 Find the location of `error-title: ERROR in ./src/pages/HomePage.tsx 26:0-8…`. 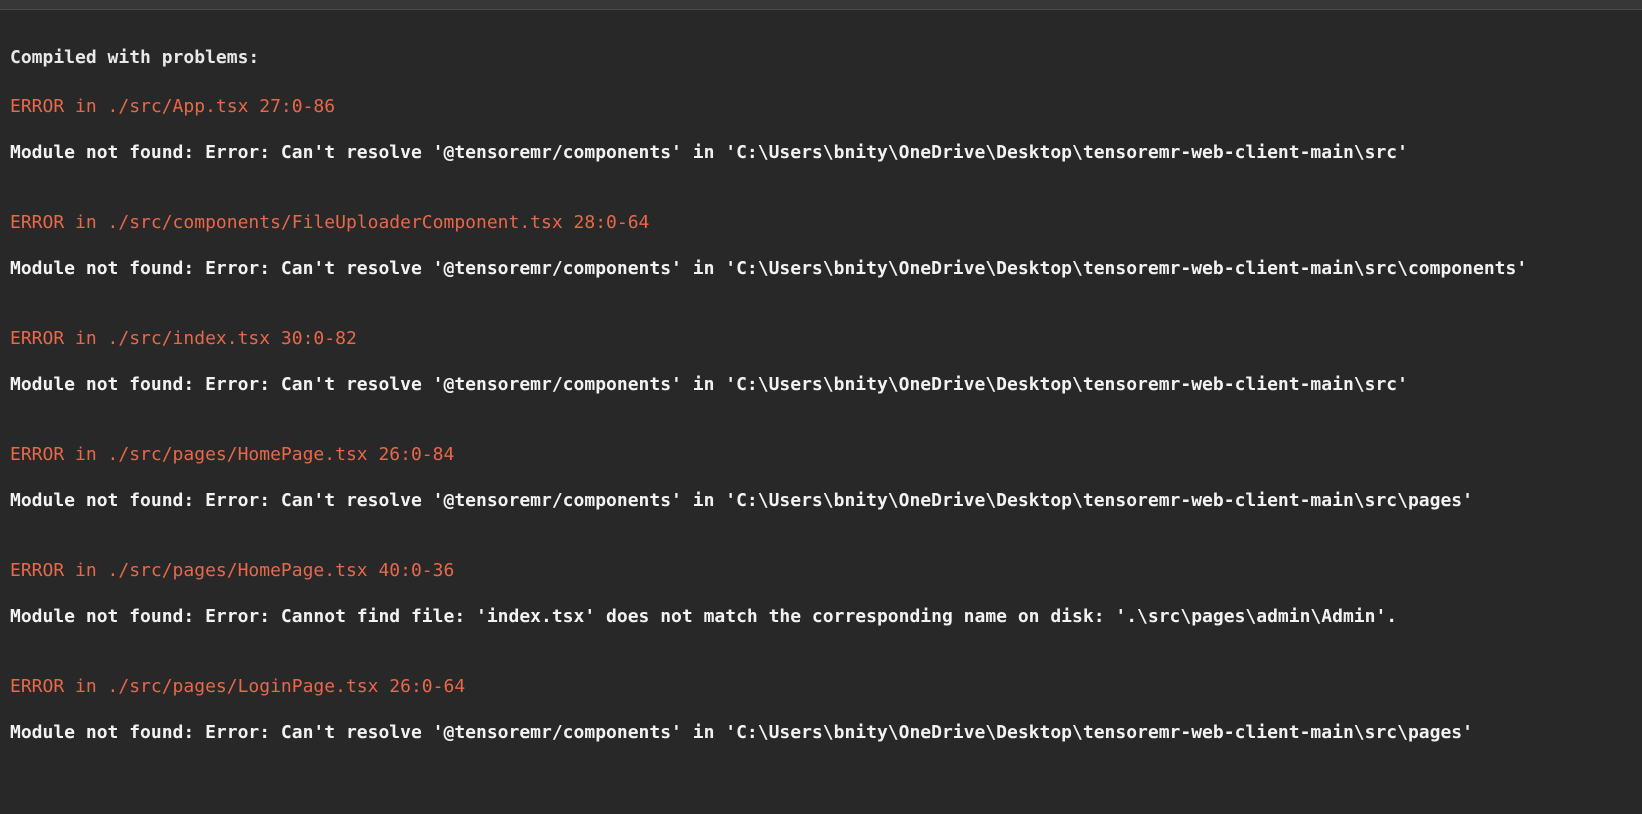

error-title: ERROR in ./src/pages/HomePage.tsx 26:0-8… is located at coordinates (232, 454).